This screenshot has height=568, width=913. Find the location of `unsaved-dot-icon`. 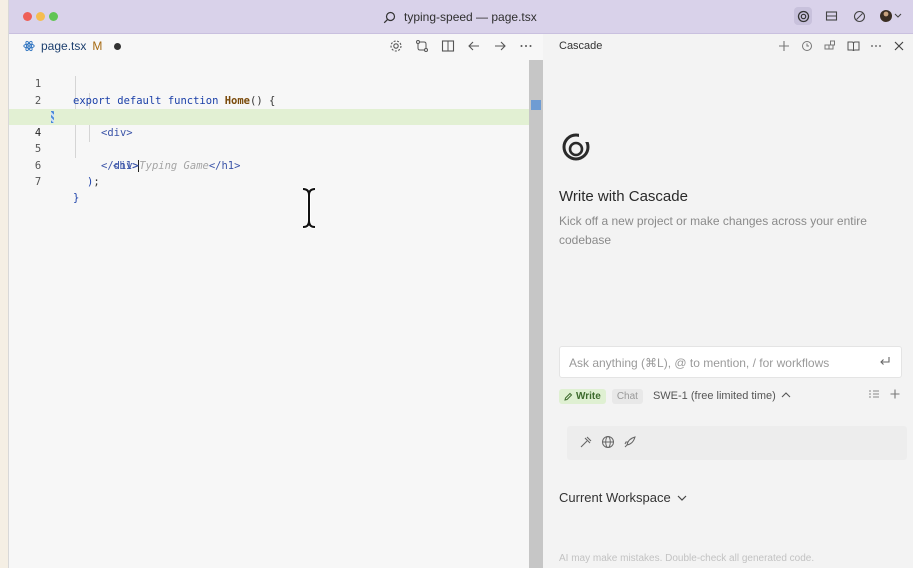

unsaved-dot-icon is located at coordinates (118, 46).